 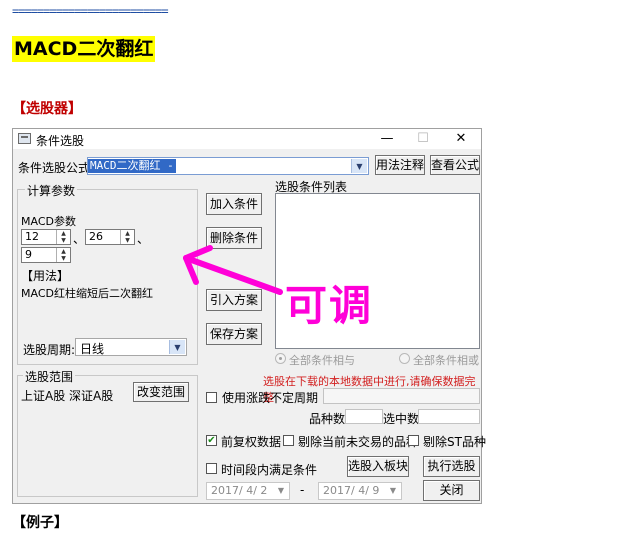 I want to click on select-to-block-button: 选股入板块, so click(x=378, y=466).